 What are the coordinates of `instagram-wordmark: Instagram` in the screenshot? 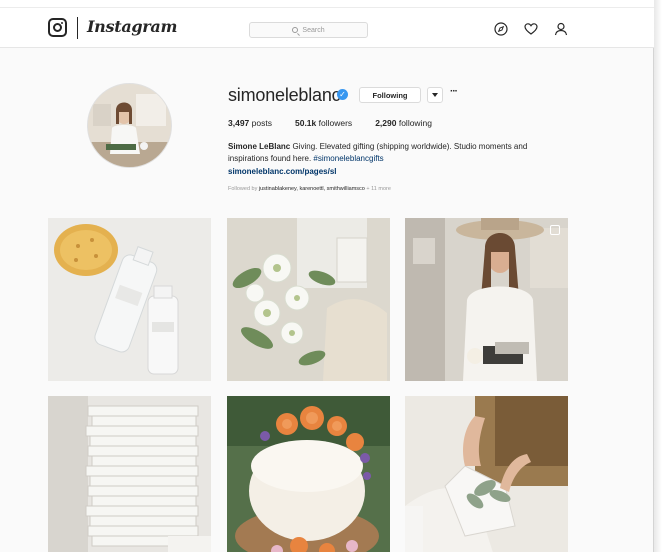 It's located at (132, 26).